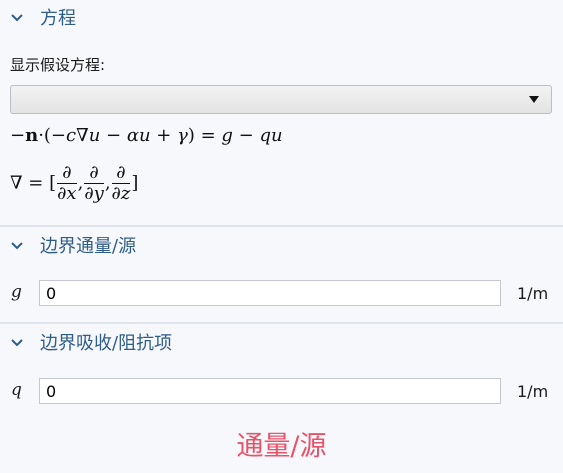 The height and width of the screenshot is (473, 563). Describe the element at coordinates (74, 183) in the screenshot. I see `nabla-definition: ∇ = [∂ ∂x, ∂ ∂y, ∂ ∂z]` at that location.